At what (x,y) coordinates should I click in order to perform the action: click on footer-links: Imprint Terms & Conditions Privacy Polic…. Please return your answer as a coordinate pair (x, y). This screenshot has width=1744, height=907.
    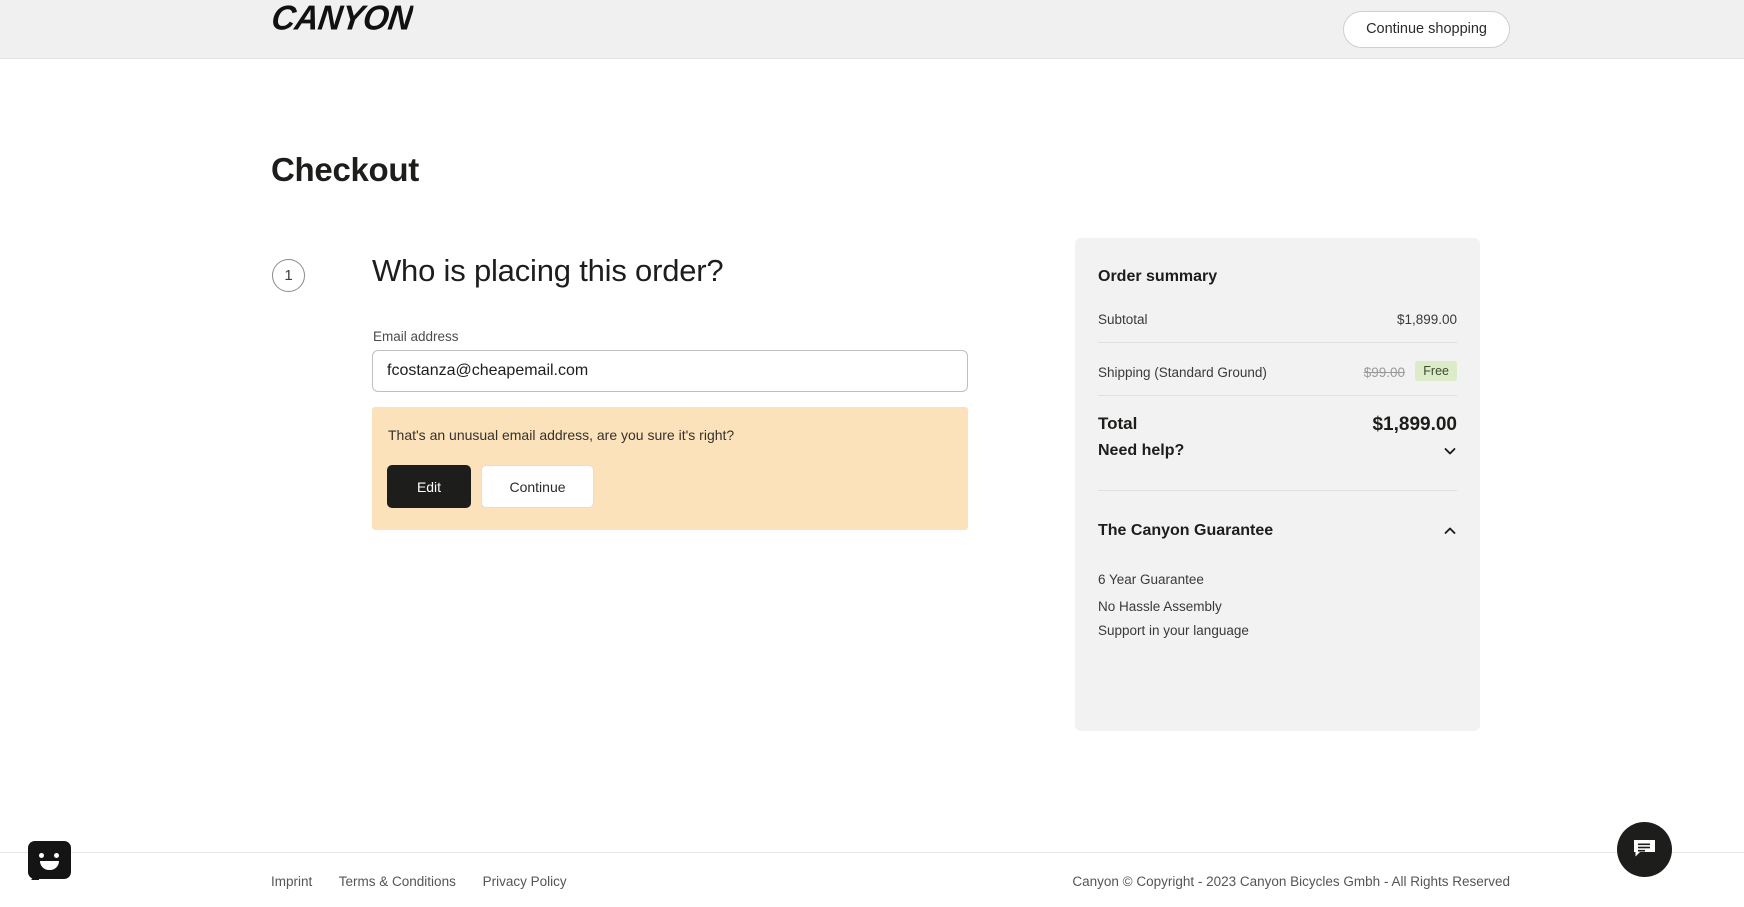
    Looking at the image, I should click on (430, 881).